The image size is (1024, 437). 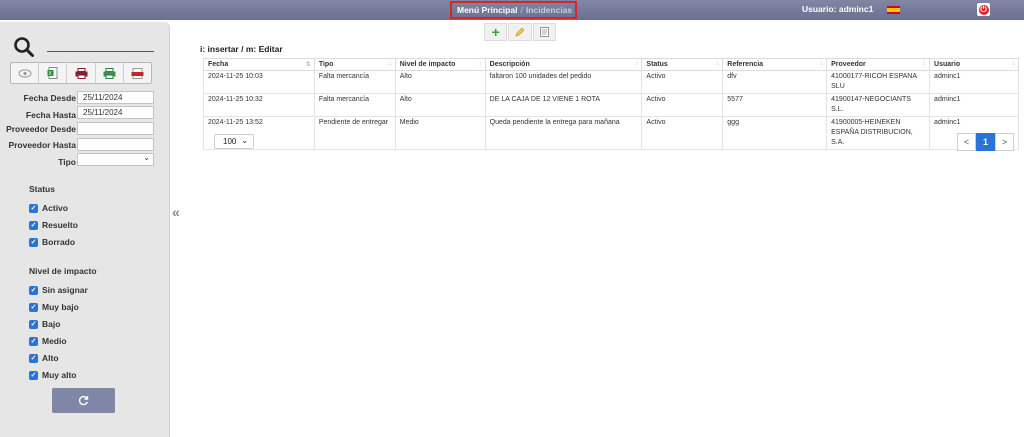 I want to click on table-cell: 41900147-NEGOCIANTS S.L., so click(x=878, y=105).